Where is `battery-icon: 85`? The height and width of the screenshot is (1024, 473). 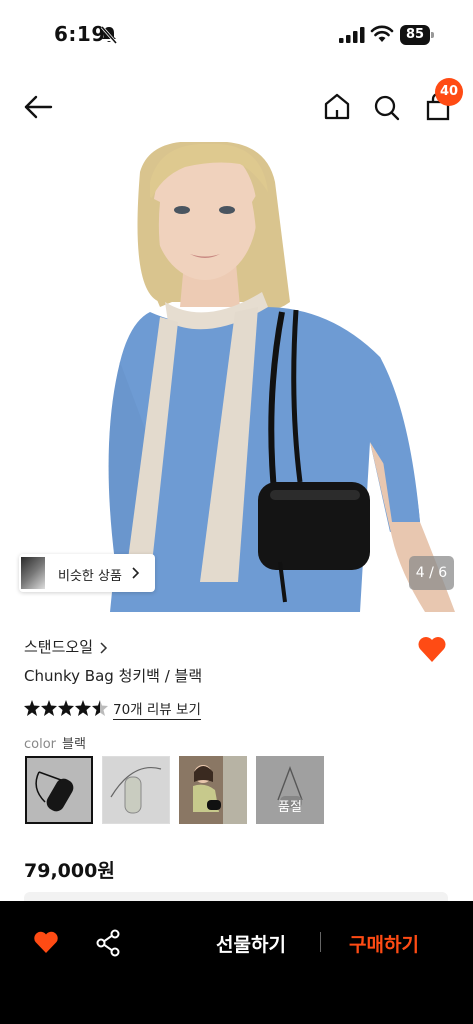
battery-icon: 85 is located at coordinates (417, 35).